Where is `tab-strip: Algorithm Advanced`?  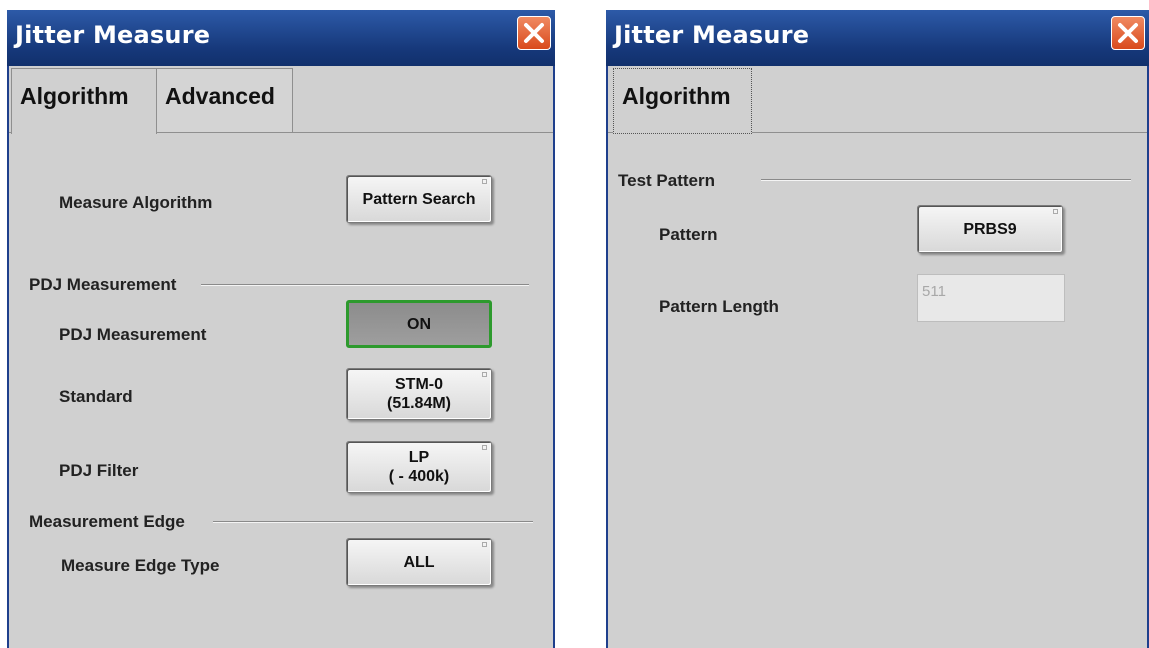
tab-strip: Algorithm Advanced is located at coordinates (281, 100).